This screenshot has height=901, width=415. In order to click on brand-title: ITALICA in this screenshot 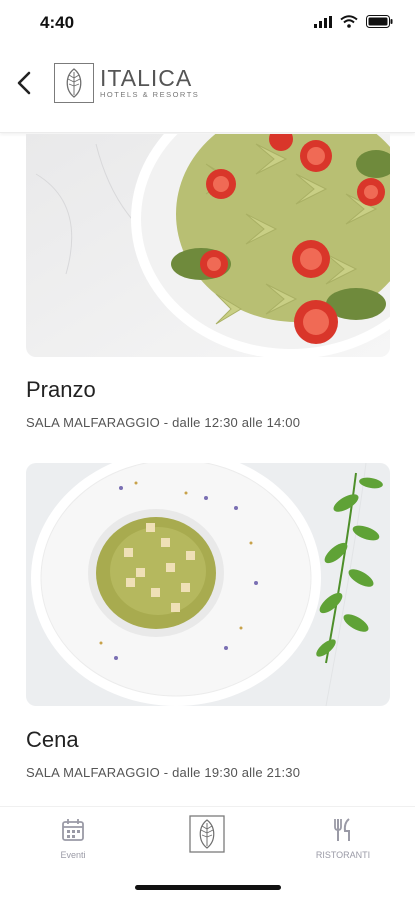, I will do `click(146, 78)`.